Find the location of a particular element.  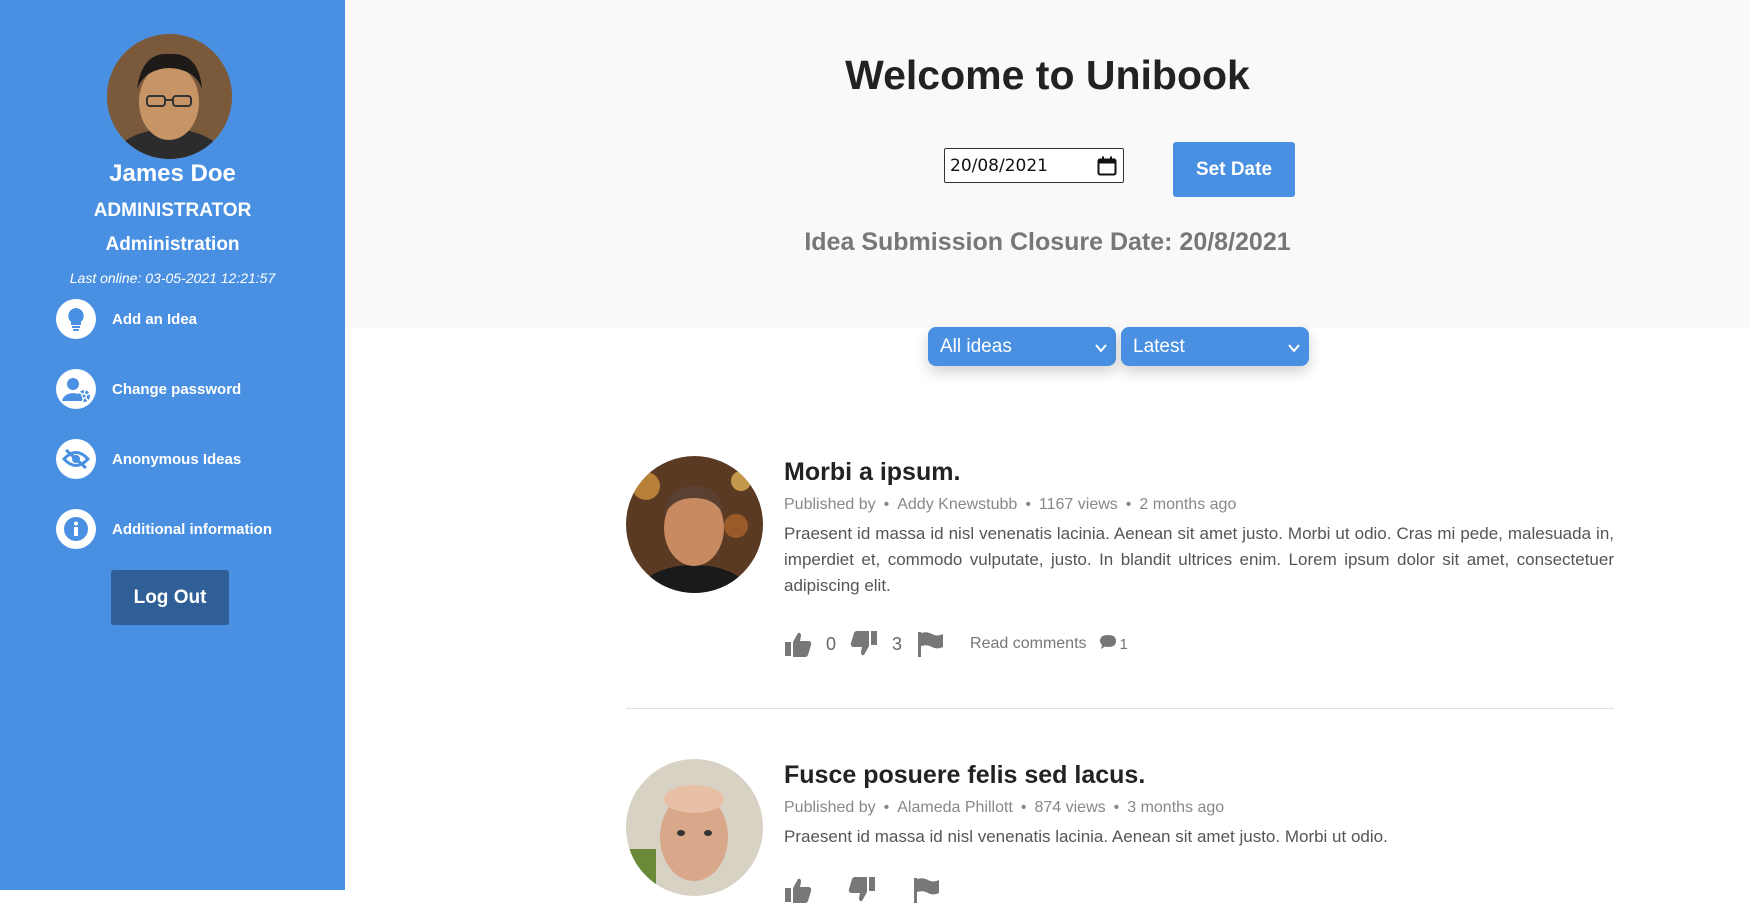

menu-label: Anonymous Ideas is located at coordinates (177, 459).